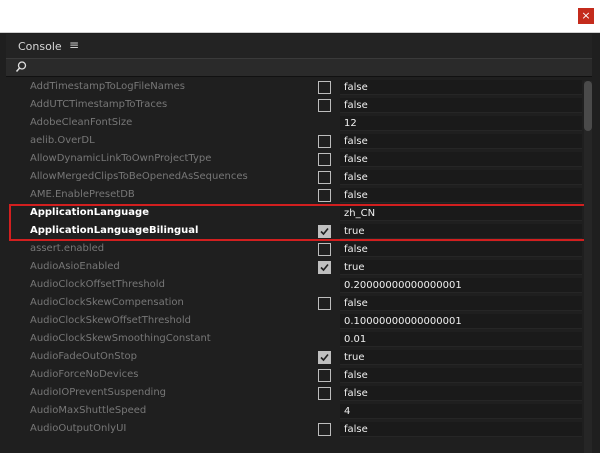 The image size is (600, 453). Describe the element at coordinates (297, 304) in the screenshot. I see `console-row: AudioClockSkewCompensation false` at that location.